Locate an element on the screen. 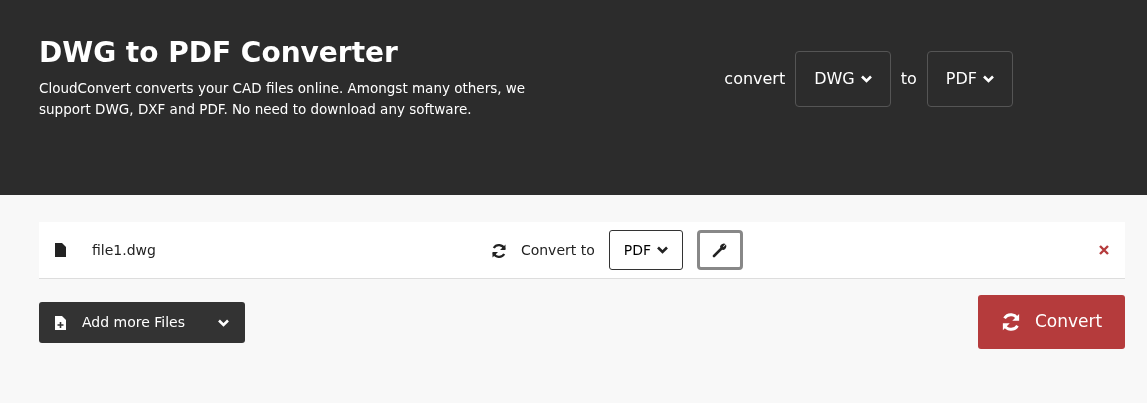  convert-label: convert is located at coordinates (755, 79).